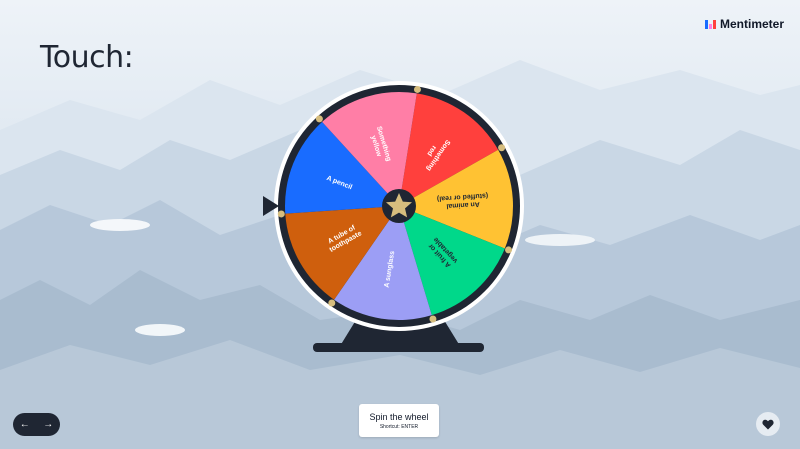 This screenshot has height=449, width=800. Describe the element at coordinates (399, 426) in the screenshot. I see `spin-shortcut-hint: Shortcut: ENTER` at that location.